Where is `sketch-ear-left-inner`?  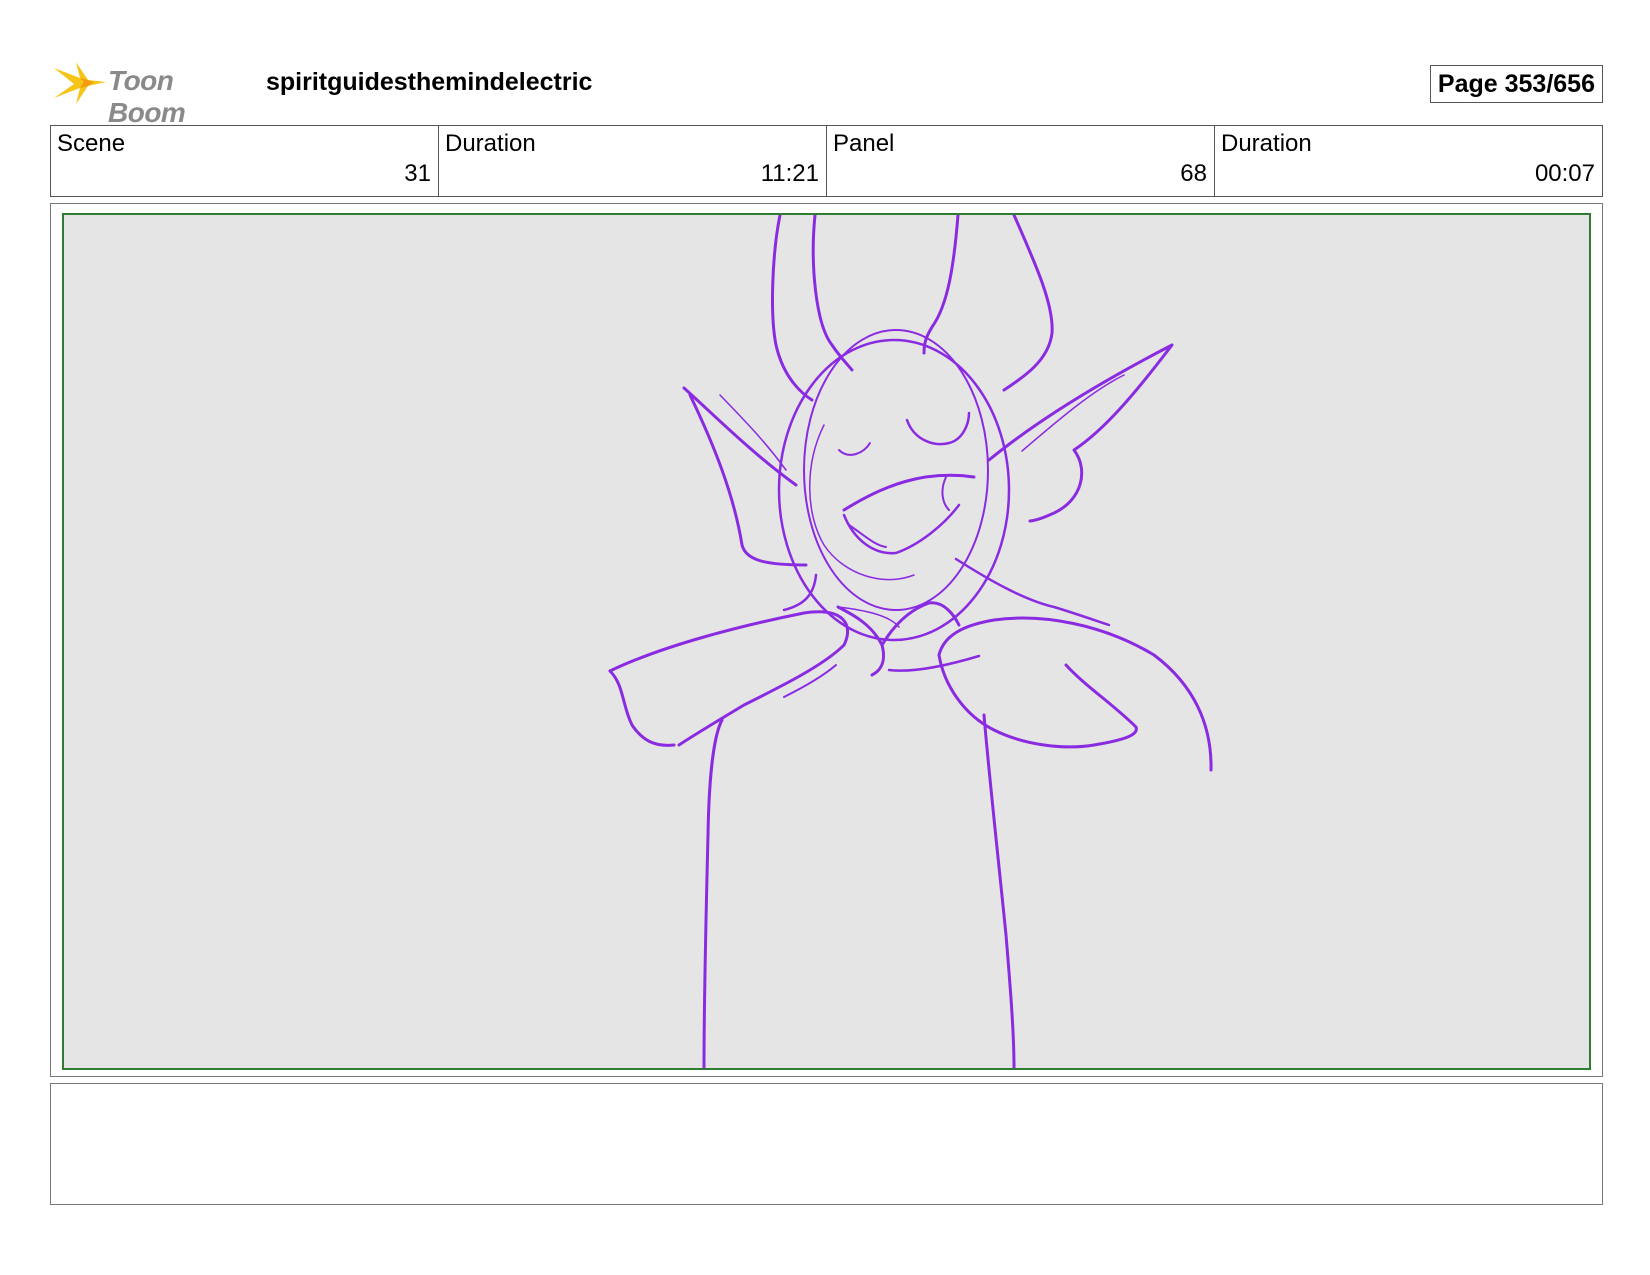 sketch-ear-left-inner is located at coordinates (753, 432).